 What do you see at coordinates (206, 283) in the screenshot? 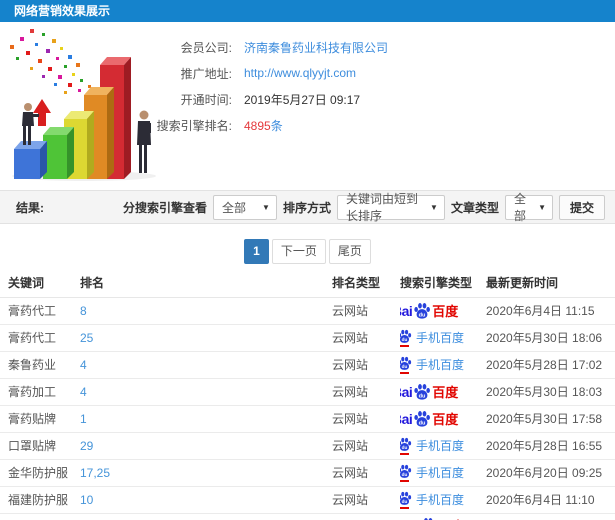
I see `col-header-rank: 排名` at bounding box center [206, 283].